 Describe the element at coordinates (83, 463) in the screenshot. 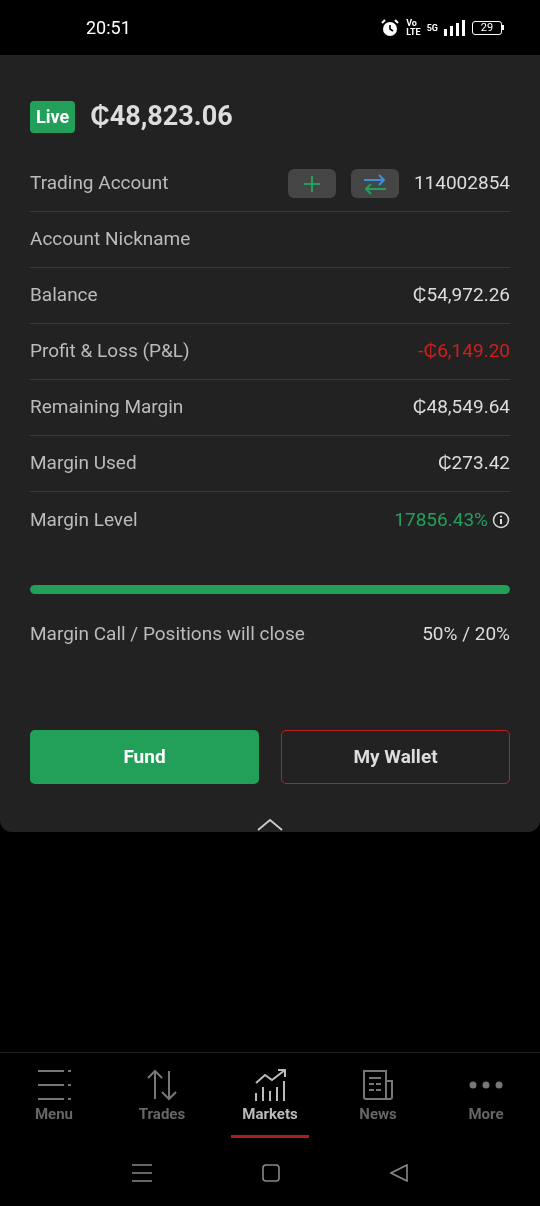

I see `row-label: Margin Used` at that location.